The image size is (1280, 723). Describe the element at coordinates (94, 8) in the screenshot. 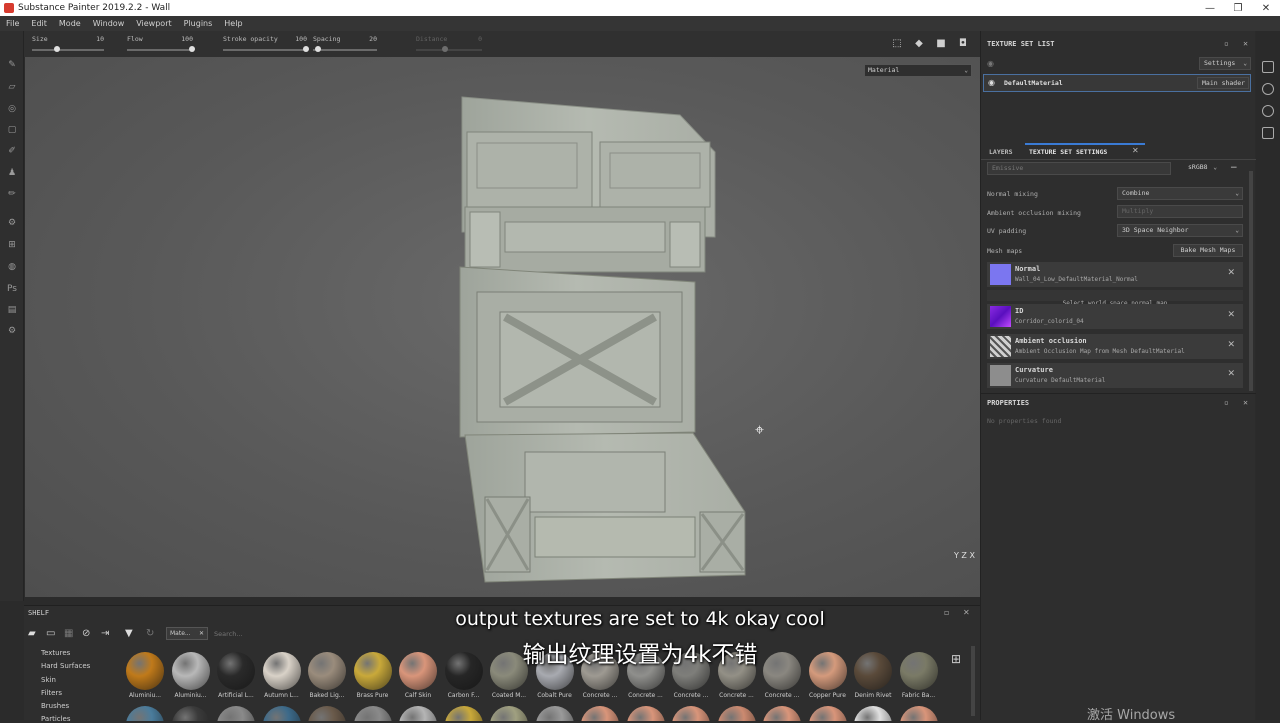

I see `window-title: Substance Painter 2019.2.2 - Wall` at that location.